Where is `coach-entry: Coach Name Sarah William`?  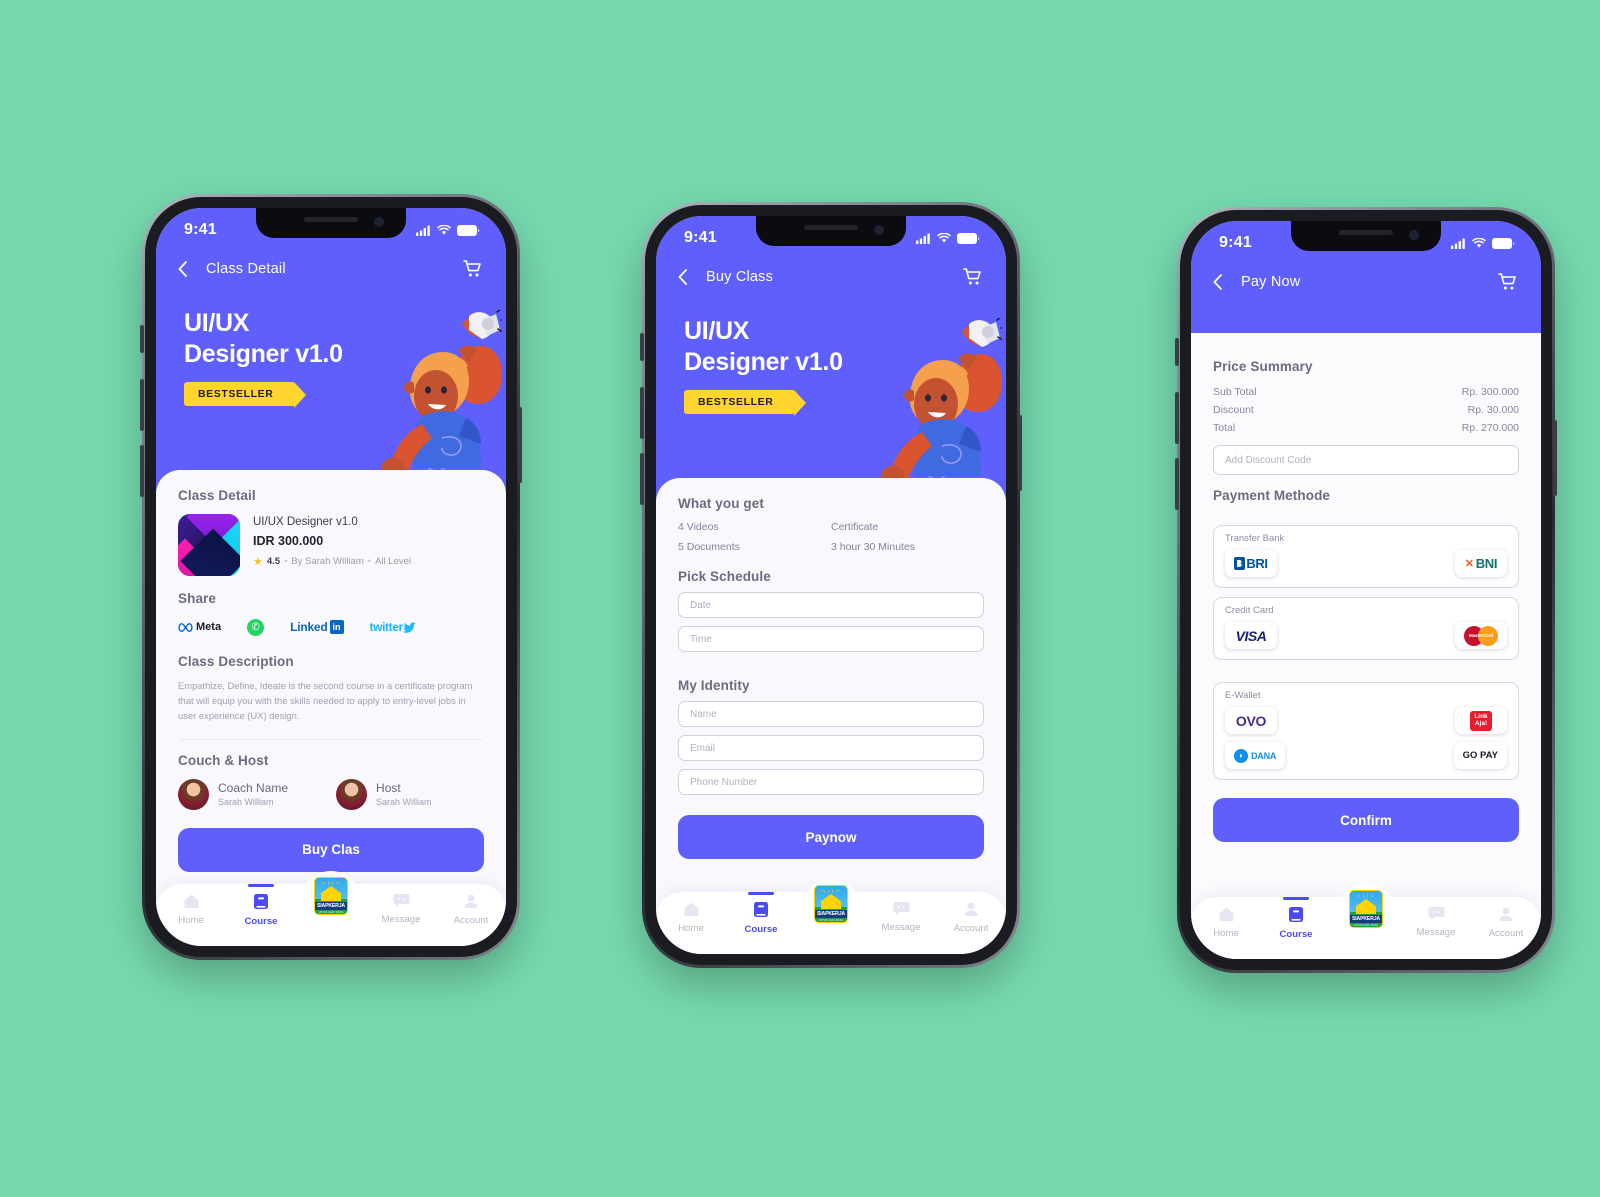 coach-entry: Coach Name Sarah William is located at coordinates (233, 794).